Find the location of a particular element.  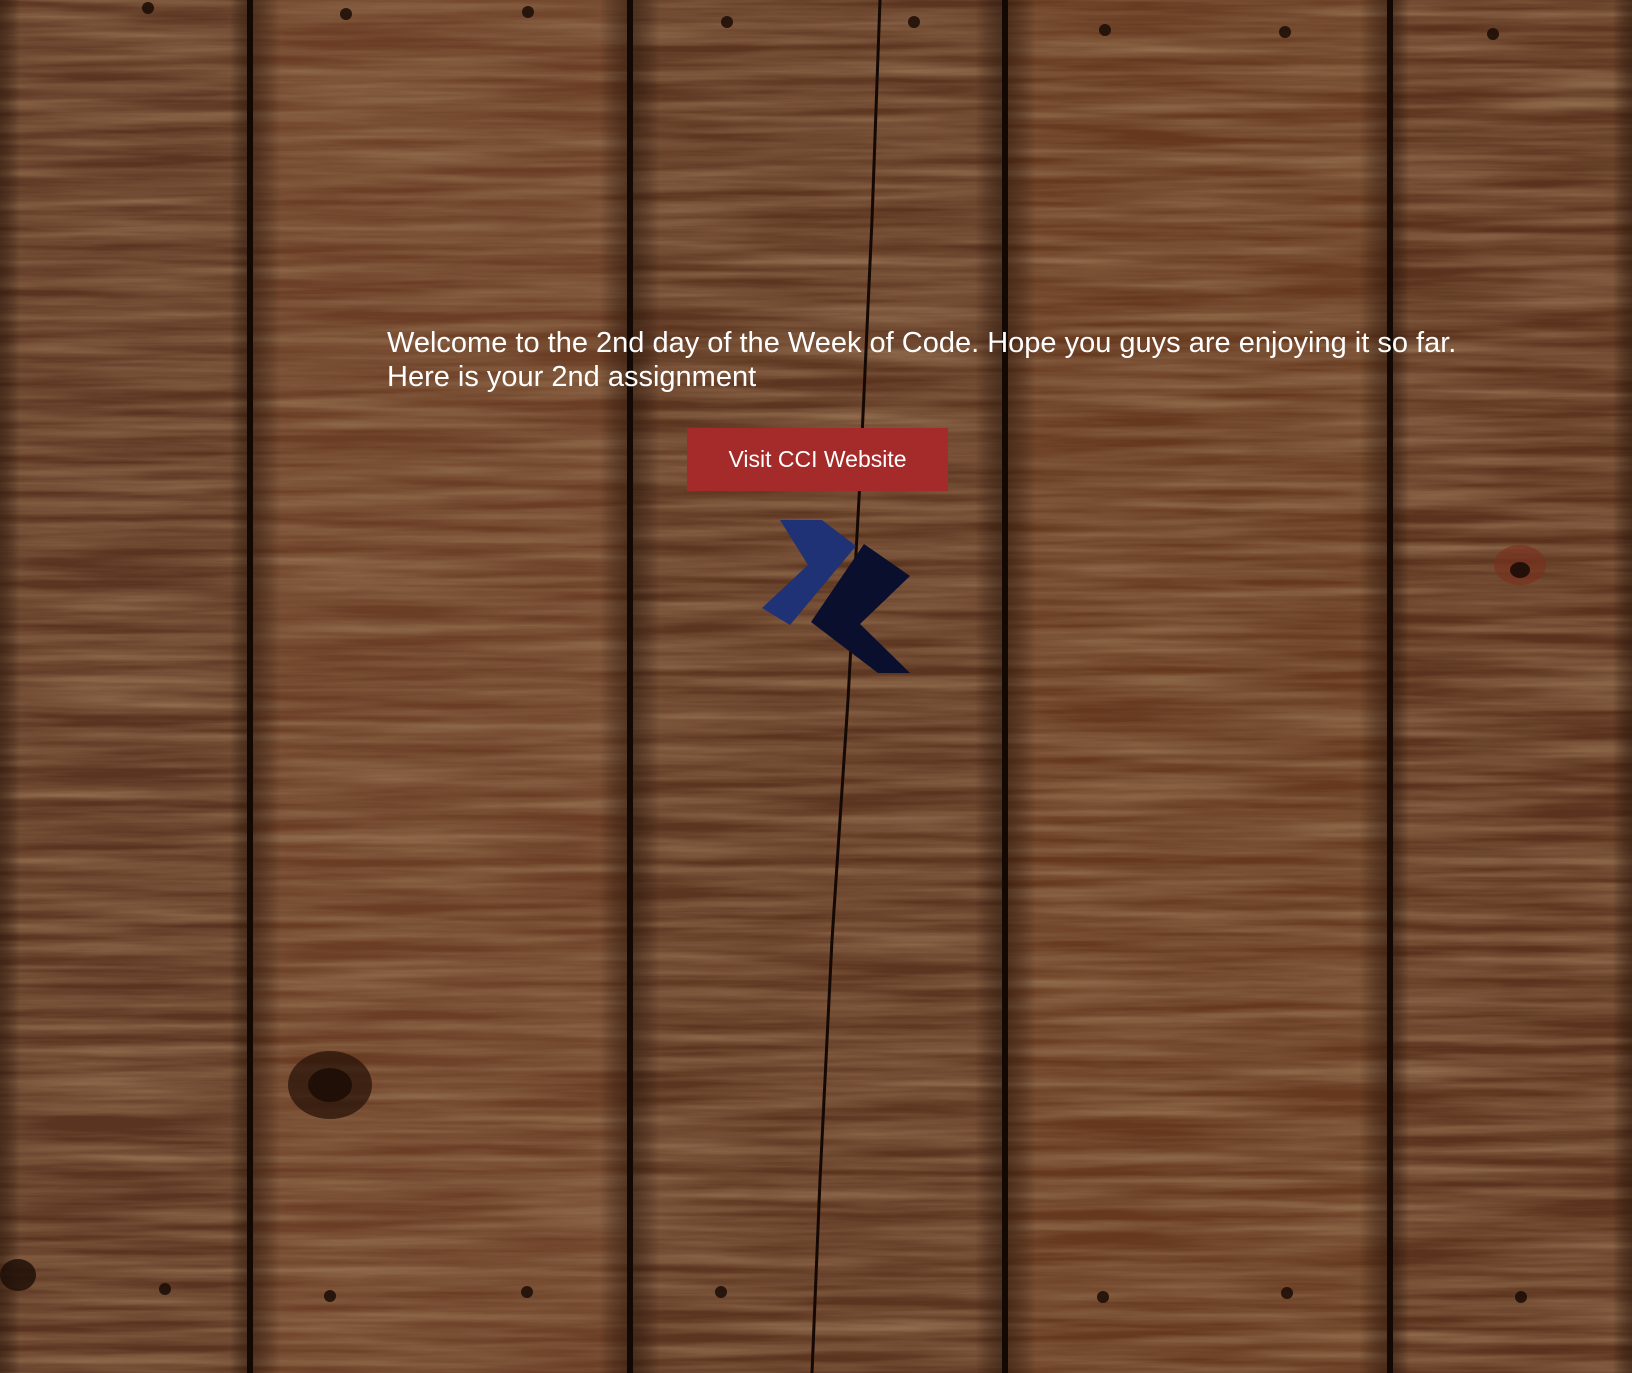

welcome-line-2: Here is your 2nd assignment is located at coordinates (572, 377).